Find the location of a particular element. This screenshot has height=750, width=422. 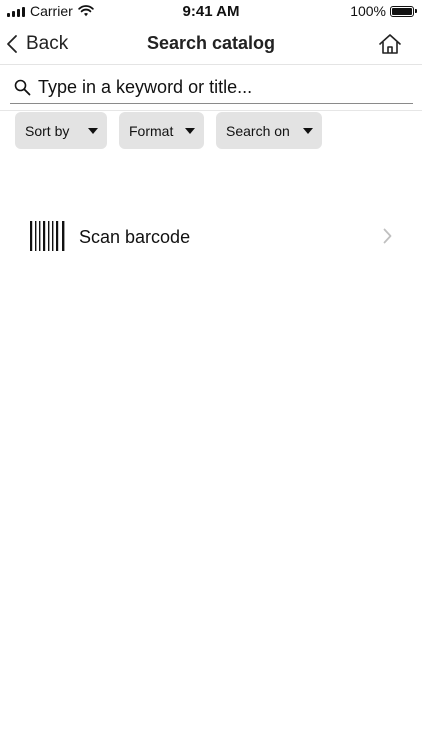

search-divider is located at coordinates (211, 110).